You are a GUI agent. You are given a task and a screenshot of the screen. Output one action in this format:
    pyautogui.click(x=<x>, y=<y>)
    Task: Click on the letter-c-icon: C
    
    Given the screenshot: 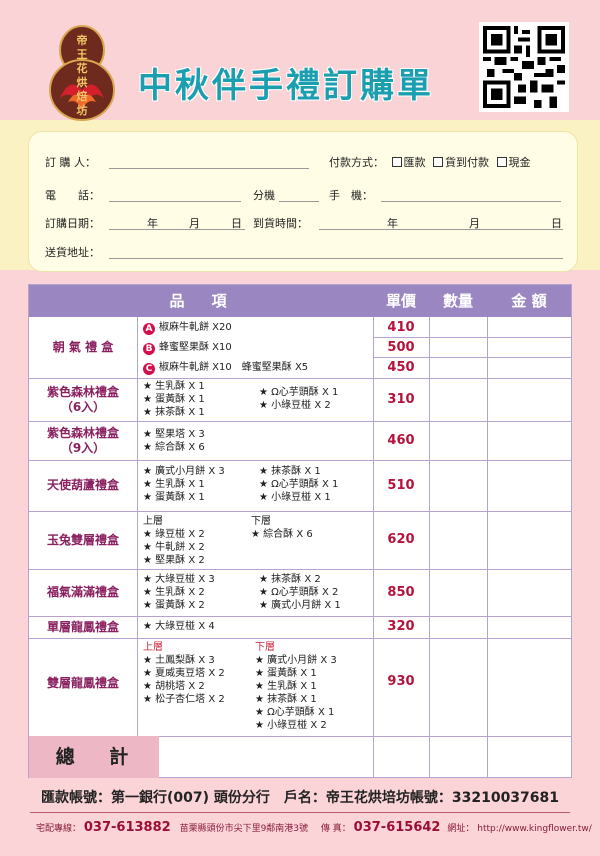 What is the action you would take?
    pyautogui.click(x=149, y=369)
    